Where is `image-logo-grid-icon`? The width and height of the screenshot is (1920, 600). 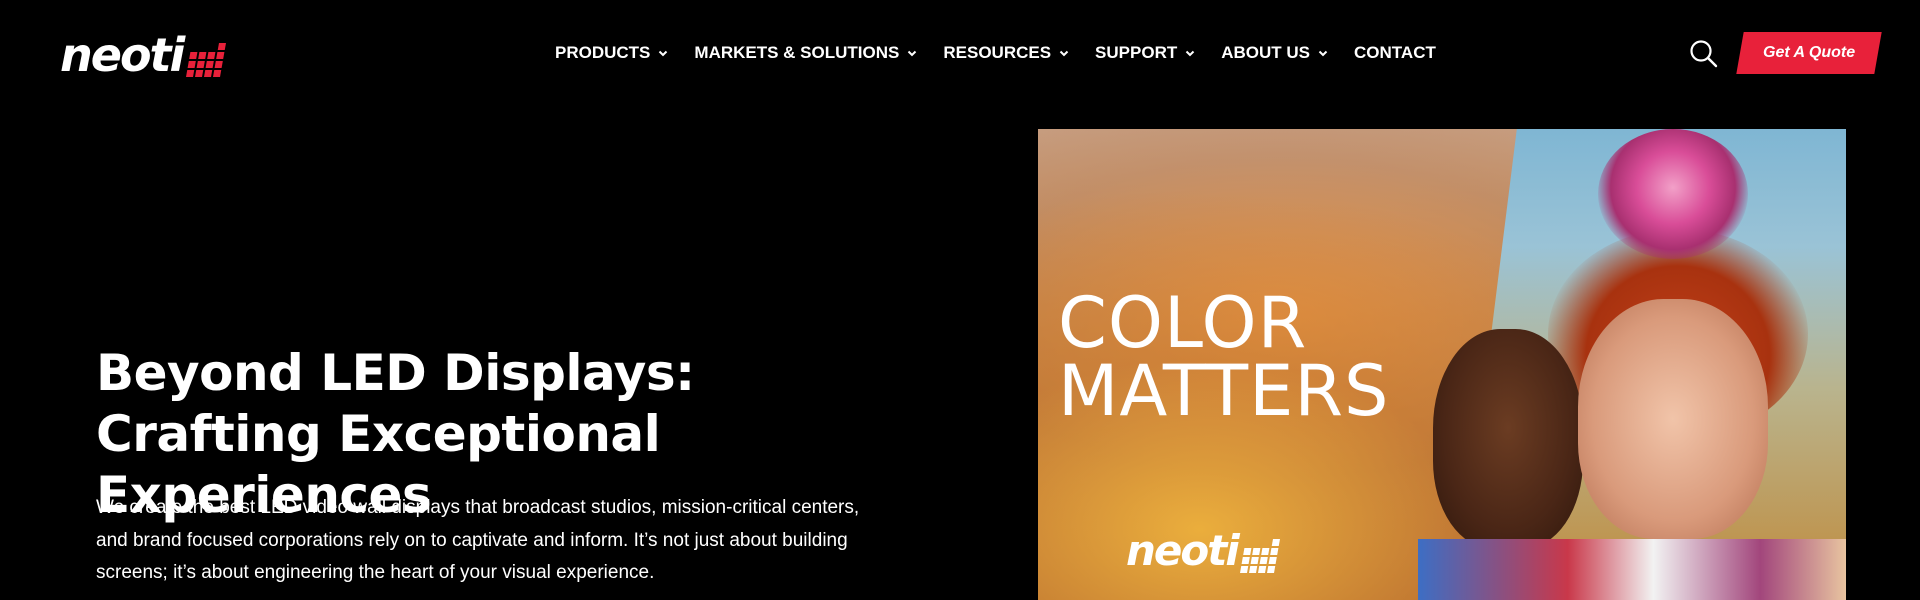
image-logo-grid-icon is located at coordinates (1259, 556).